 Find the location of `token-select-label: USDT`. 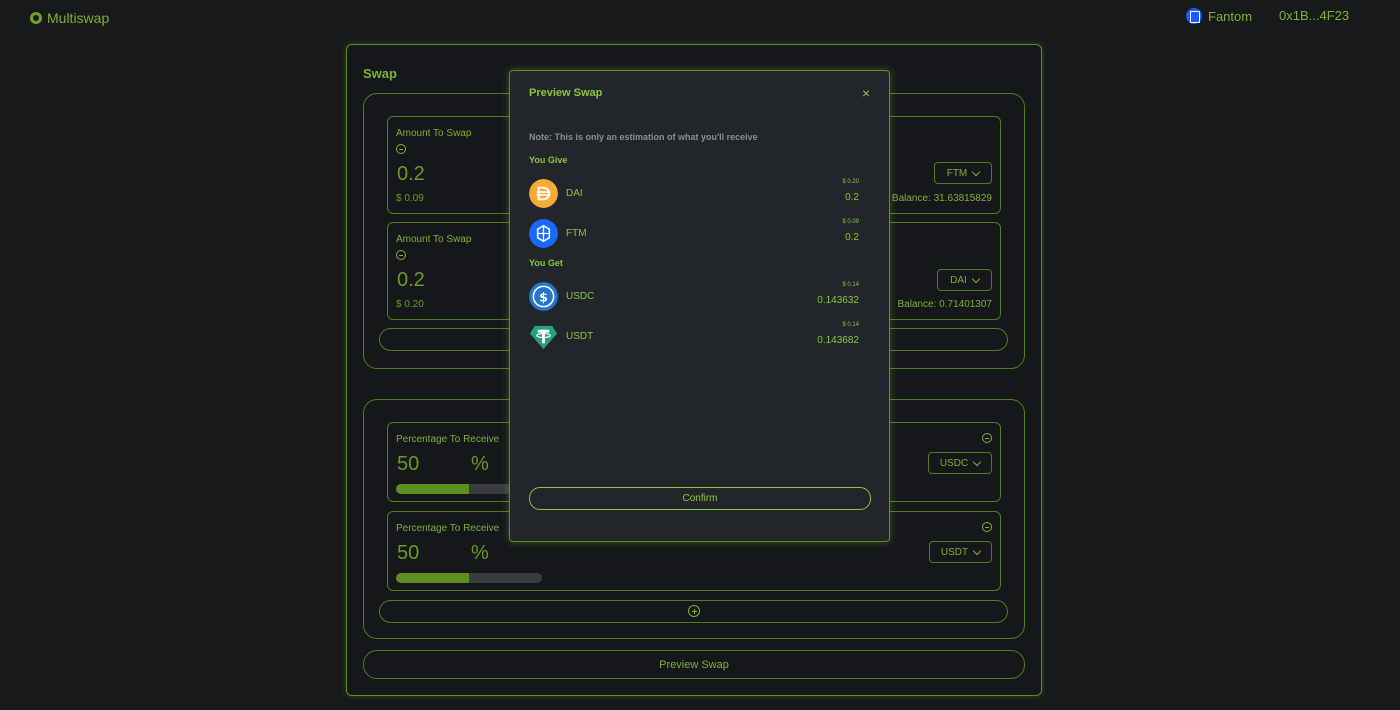

token-select-label: USDT is located at coordinates (954, 552).